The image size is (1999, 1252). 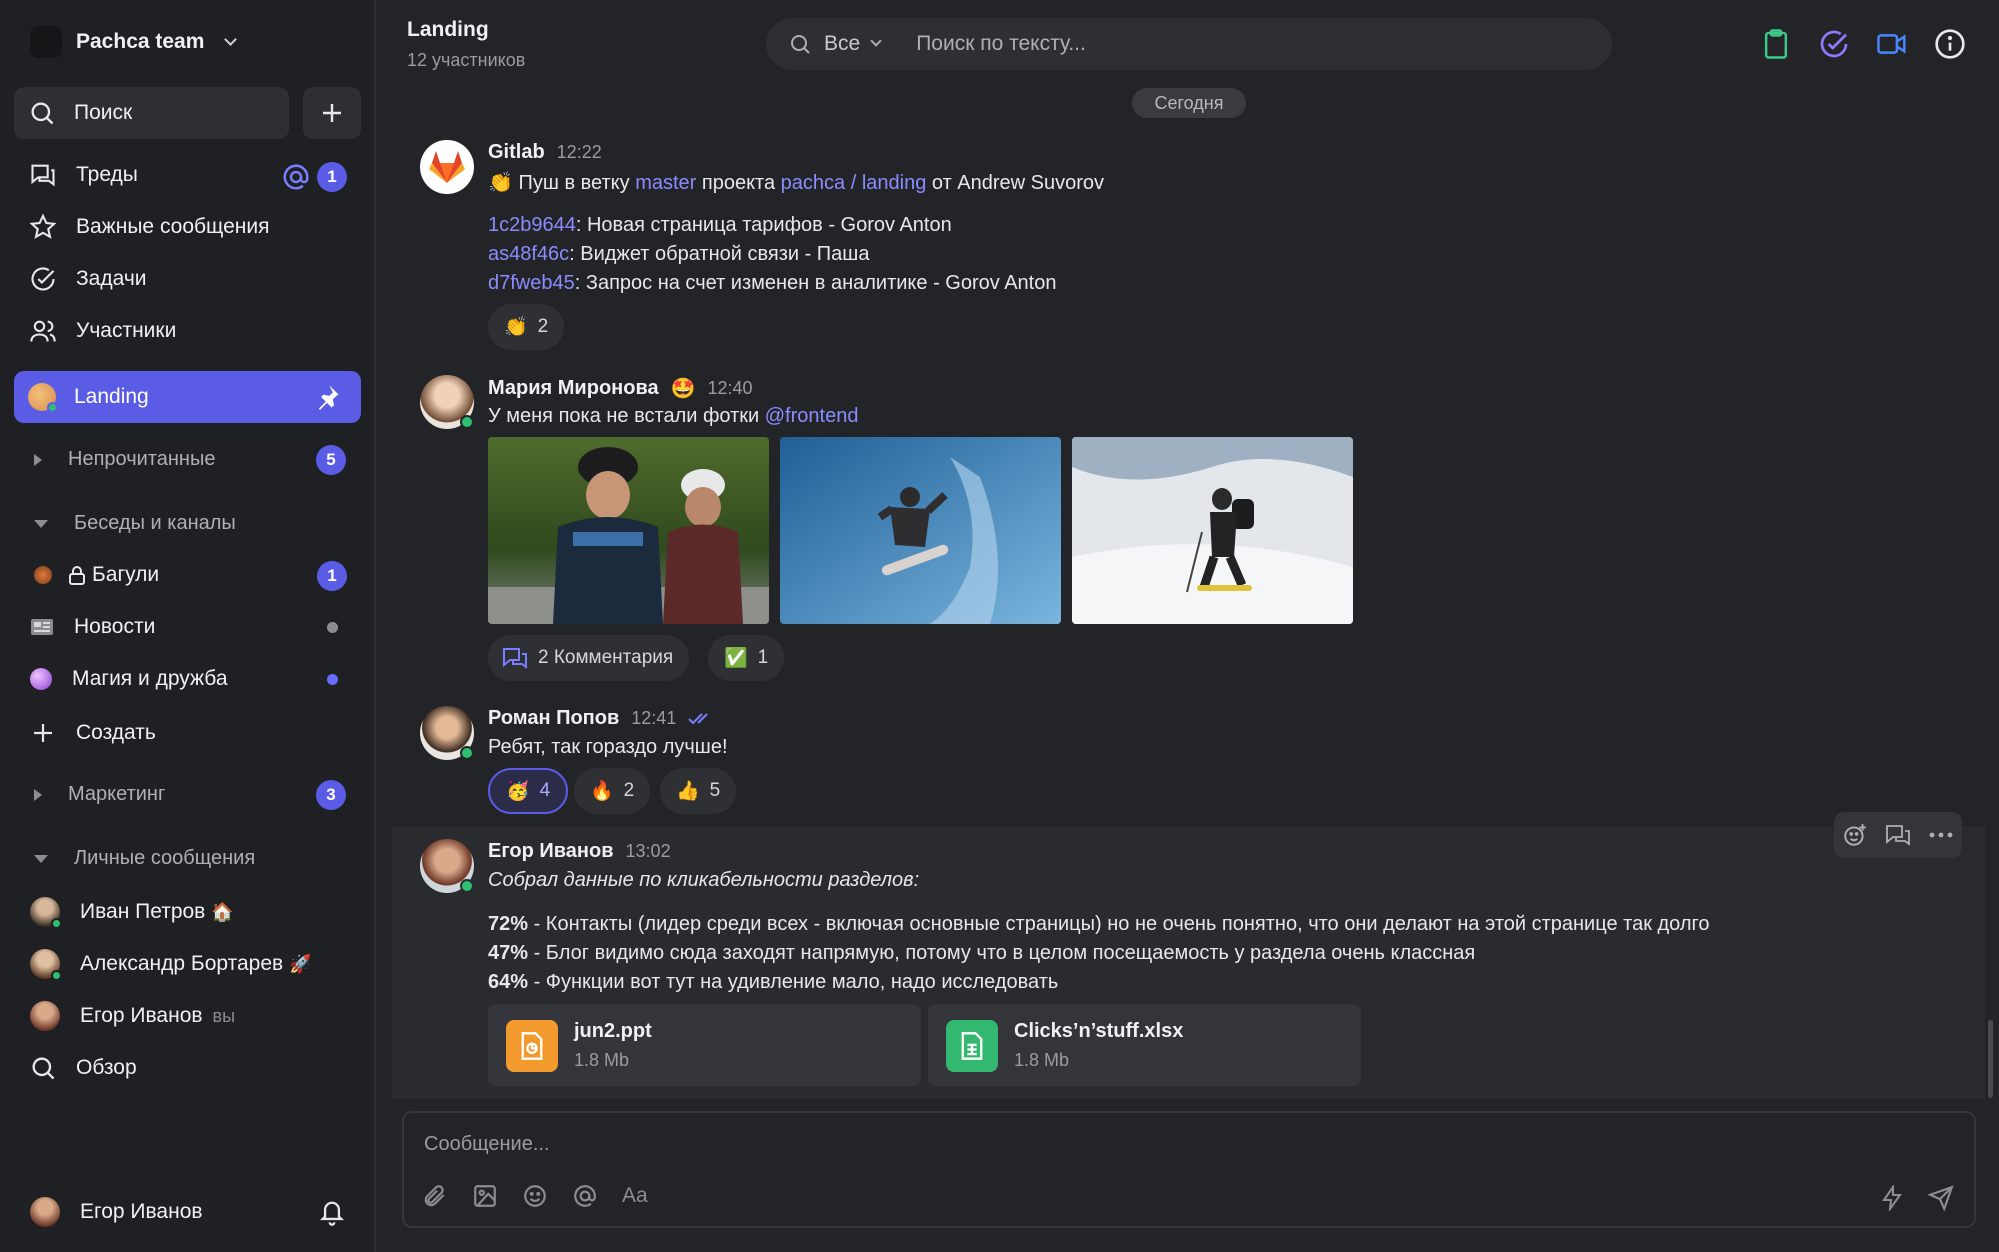 I want to click on search-filter-select: Все, so click(x=853, y=44).